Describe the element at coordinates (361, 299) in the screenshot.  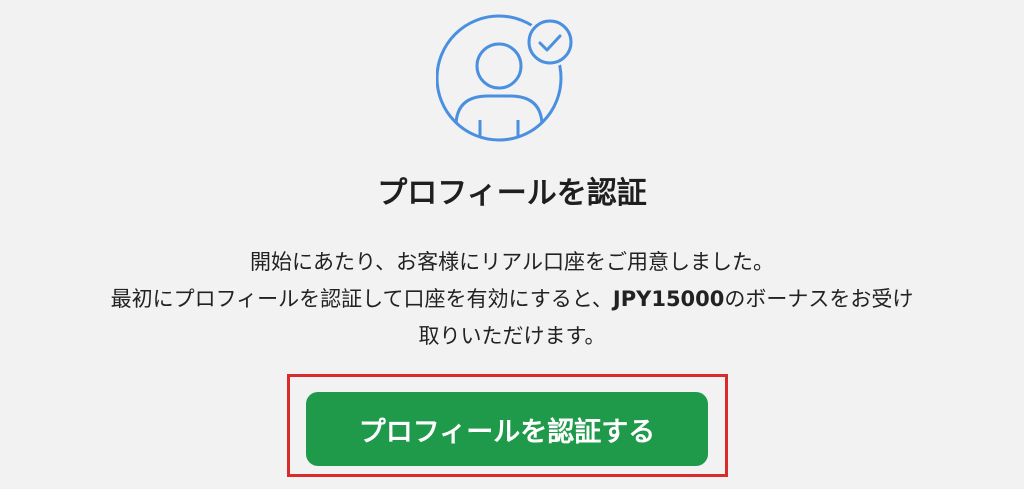
I see `description-line-2-pre: 最初にプロフィールを認証して口座を有効にすると、` at that location.